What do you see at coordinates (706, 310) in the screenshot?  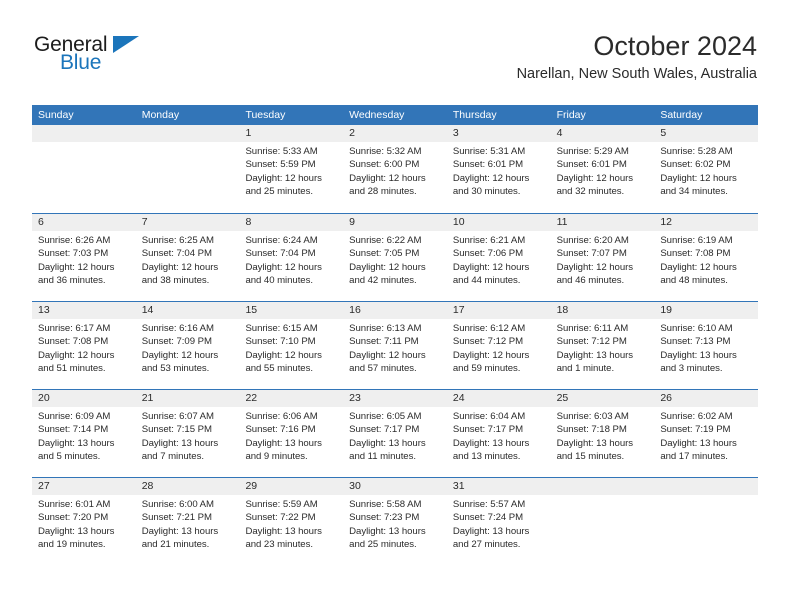 I see `day-number-strip: 19` at bounding box center [706, 310].